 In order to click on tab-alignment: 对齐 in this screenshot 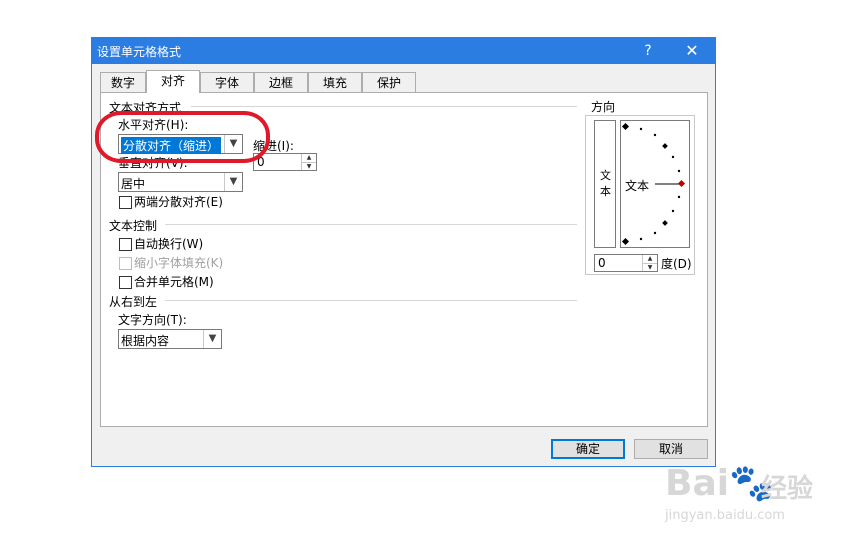, I will do `click(173, 81)`.